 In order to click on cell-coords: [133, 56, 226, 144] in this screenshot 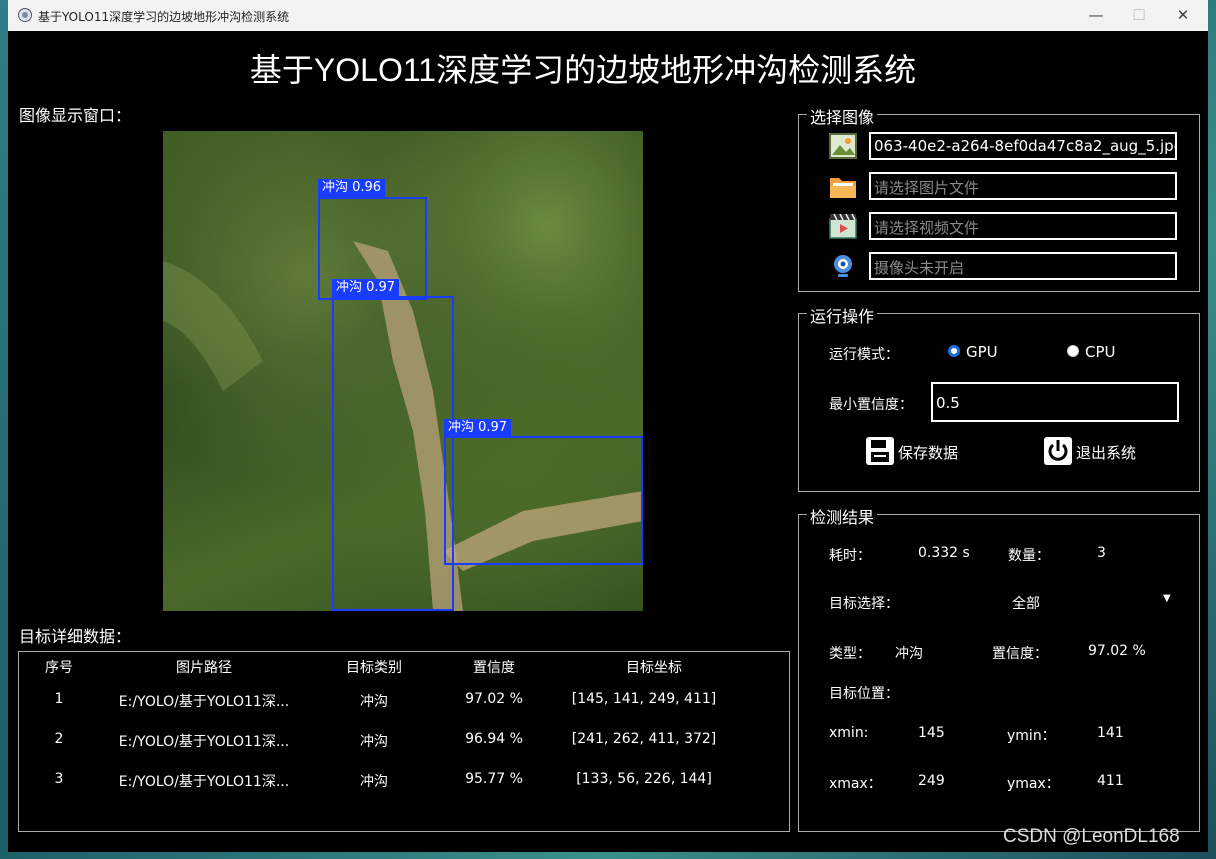, I will do `click(644, 779)`.